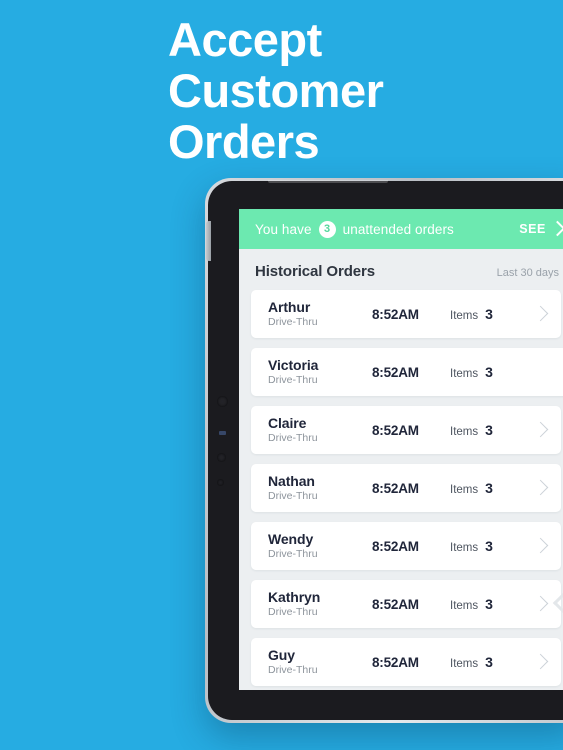  What do you see at coordinates (558, 603) in the screenshot?
I see `chevron-left-icon` at bounding box center [558, 603].